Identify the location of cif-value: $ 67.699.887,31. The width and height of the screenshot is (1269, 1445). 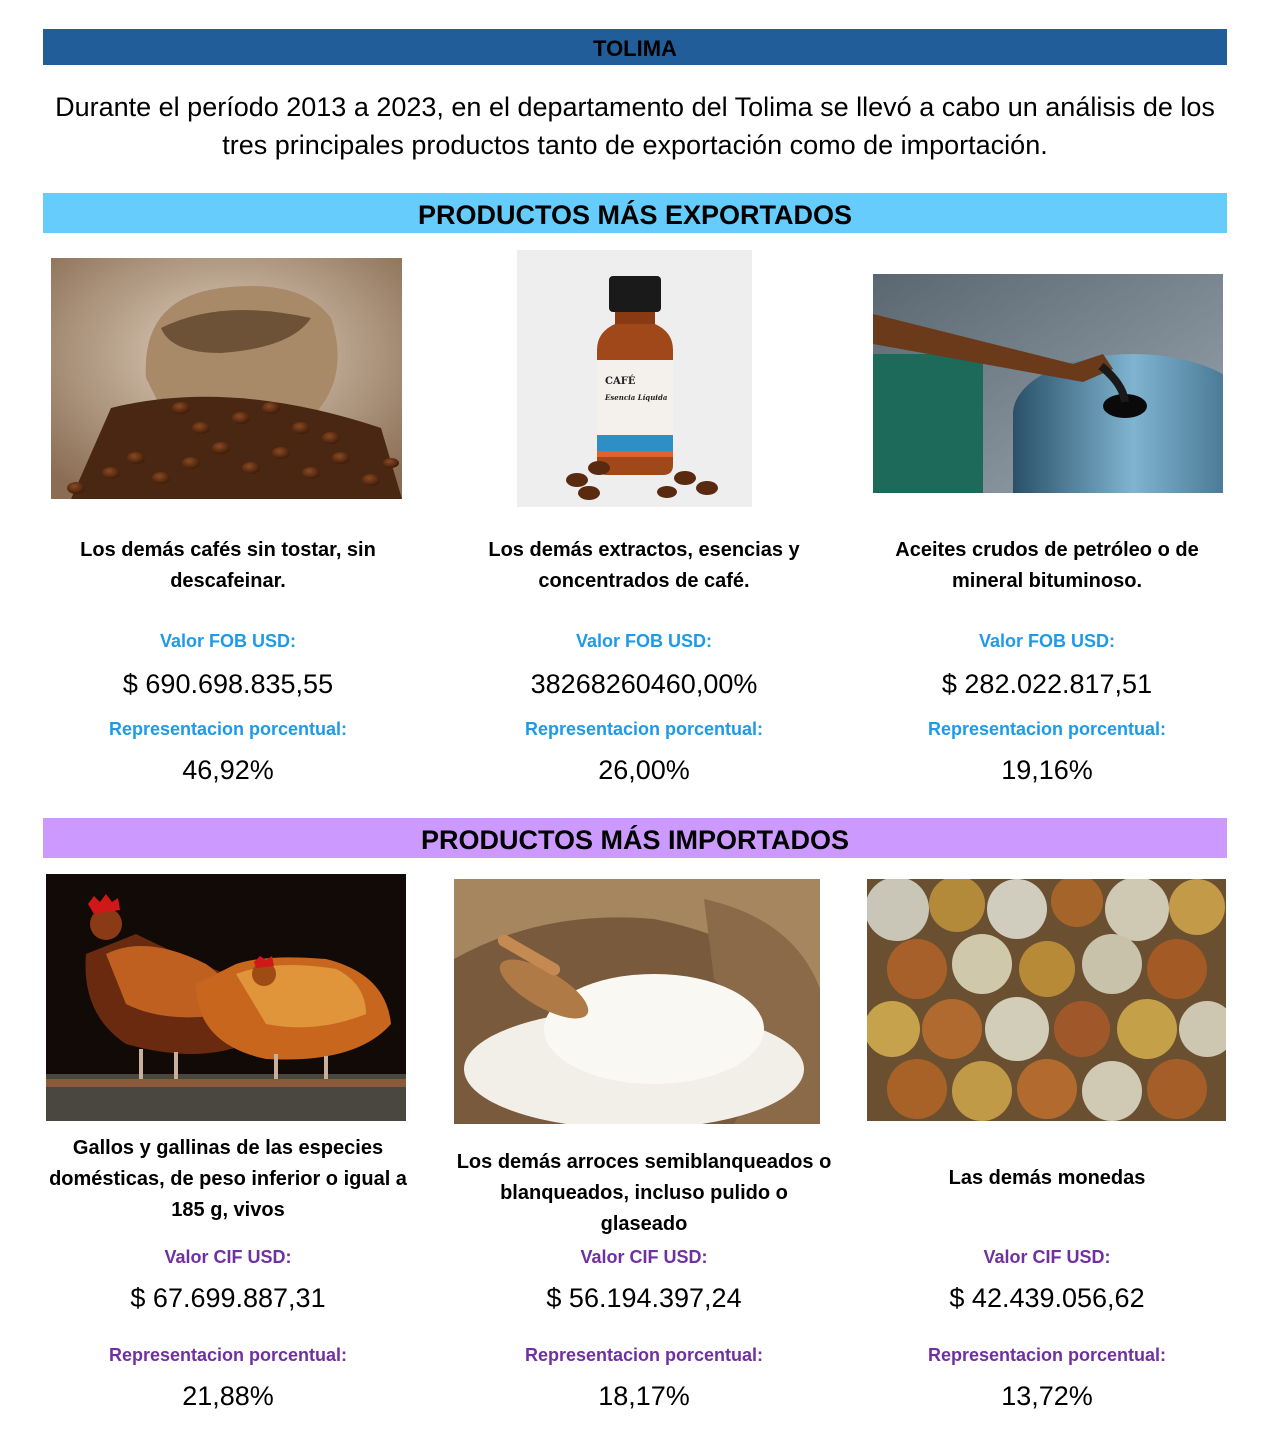
(228, 1298).